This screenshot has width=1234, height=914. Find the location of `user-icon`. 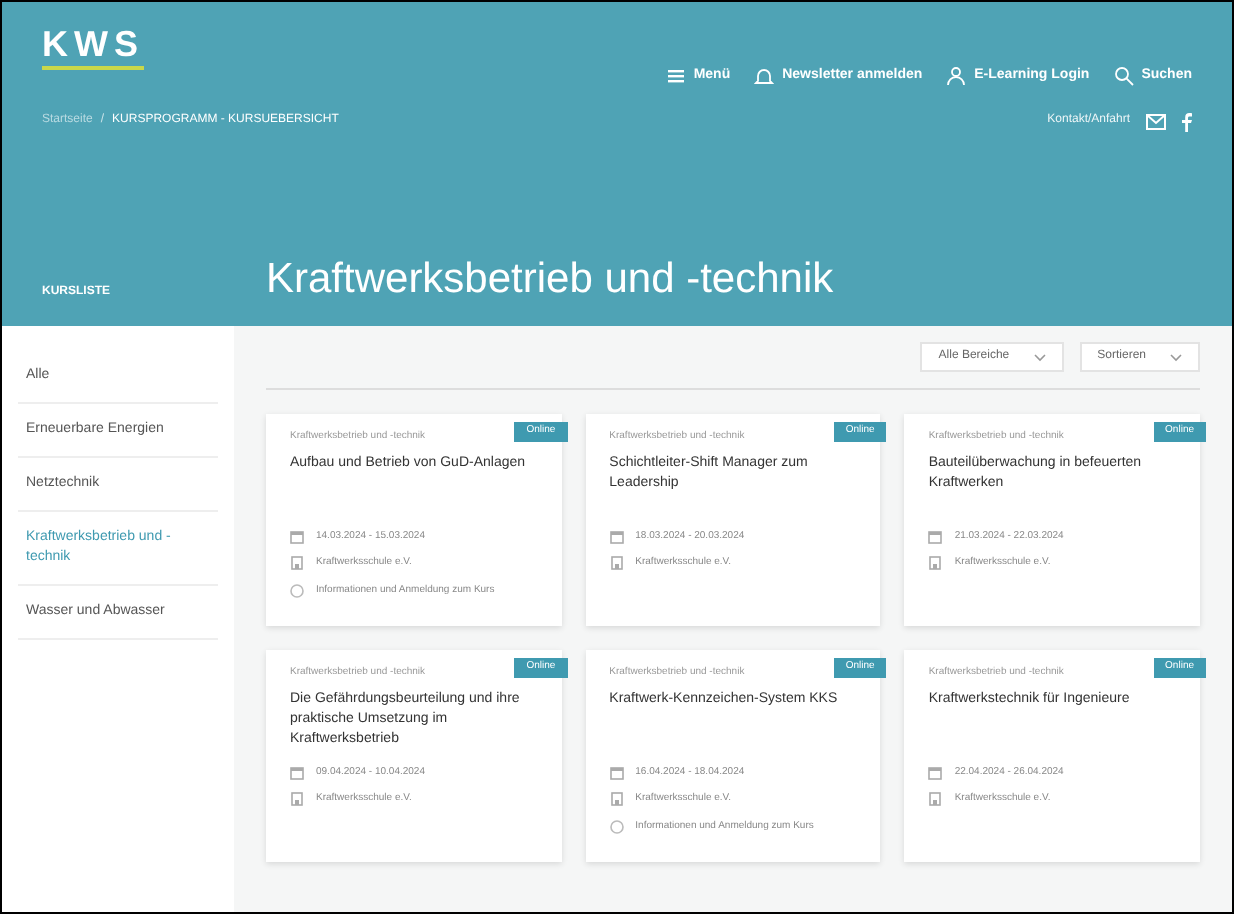

user-icon is located at coordinates (956, 76).